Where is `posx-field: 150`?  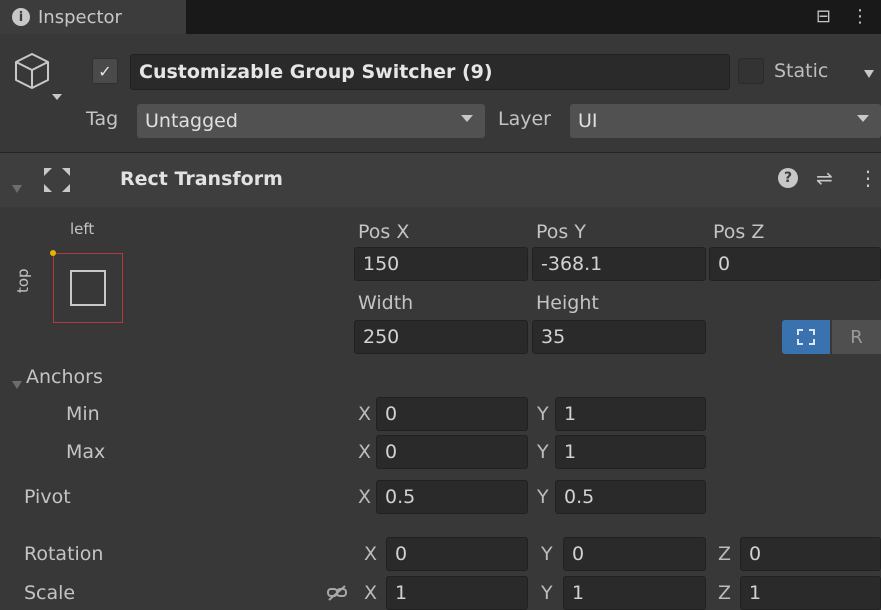 posx-field: 150 is located at coordinates (441, 264).